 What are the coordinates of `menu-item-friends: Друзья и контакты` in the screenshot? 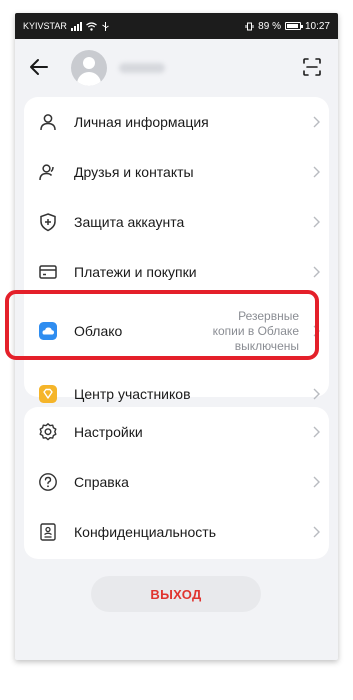 It's located at (176, 172).